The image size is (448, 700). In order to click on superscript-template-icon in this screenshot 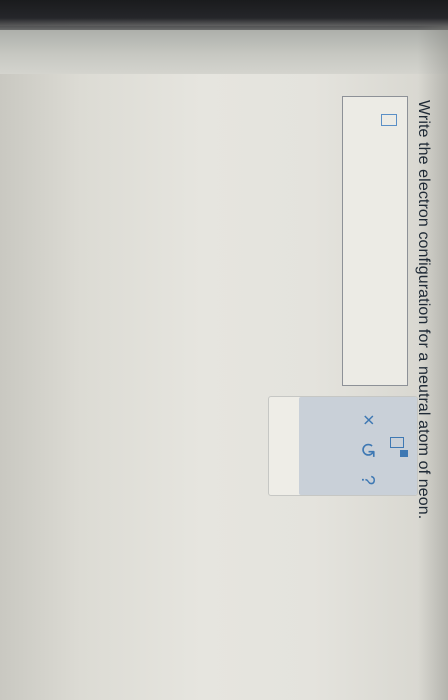, I will do `click(397, 442)`.